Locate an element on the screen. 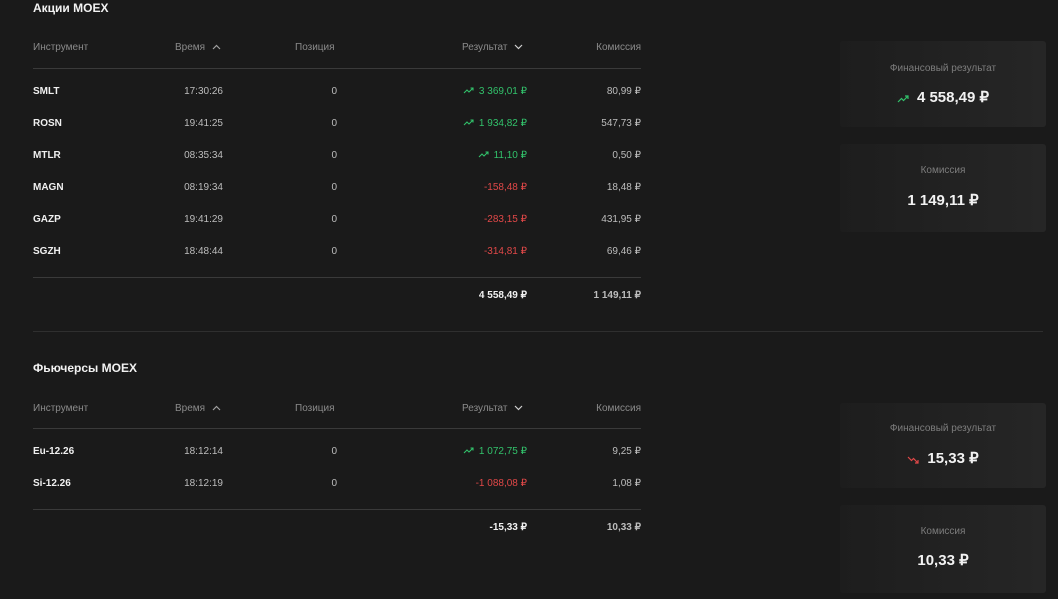 Image resolution: width=1058 pixels, height=599 pixels. row-result-value: -1 088,08 ₽ is located at coordinates (501, 483).